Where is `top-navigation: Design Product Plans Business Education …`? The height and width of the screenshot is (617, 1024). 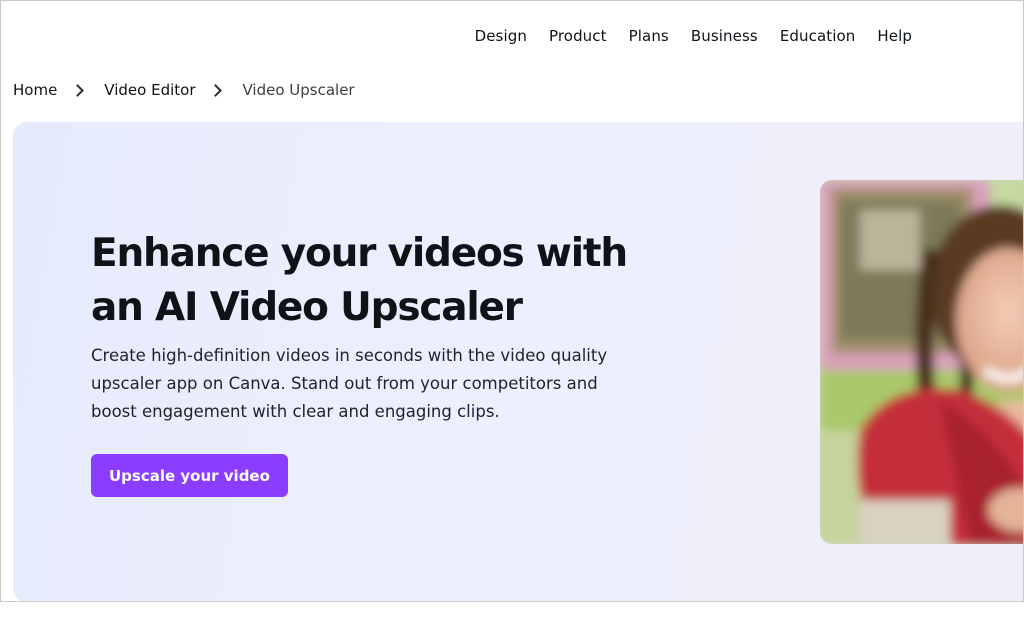 top-navigation: Design Product Plans Business Education … is located at coordinates (693, 36).